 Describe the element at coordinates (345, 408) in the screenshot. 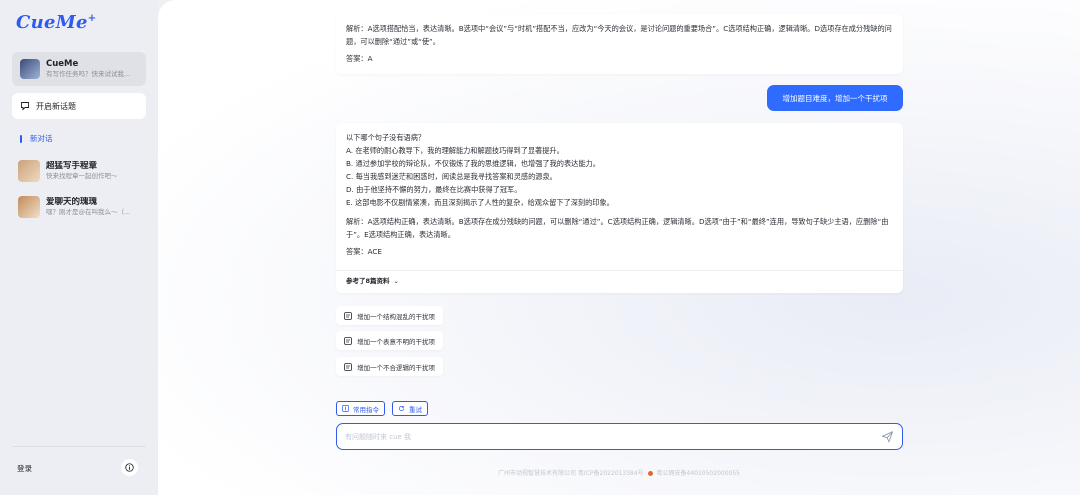

I see `command-icon` at that location.